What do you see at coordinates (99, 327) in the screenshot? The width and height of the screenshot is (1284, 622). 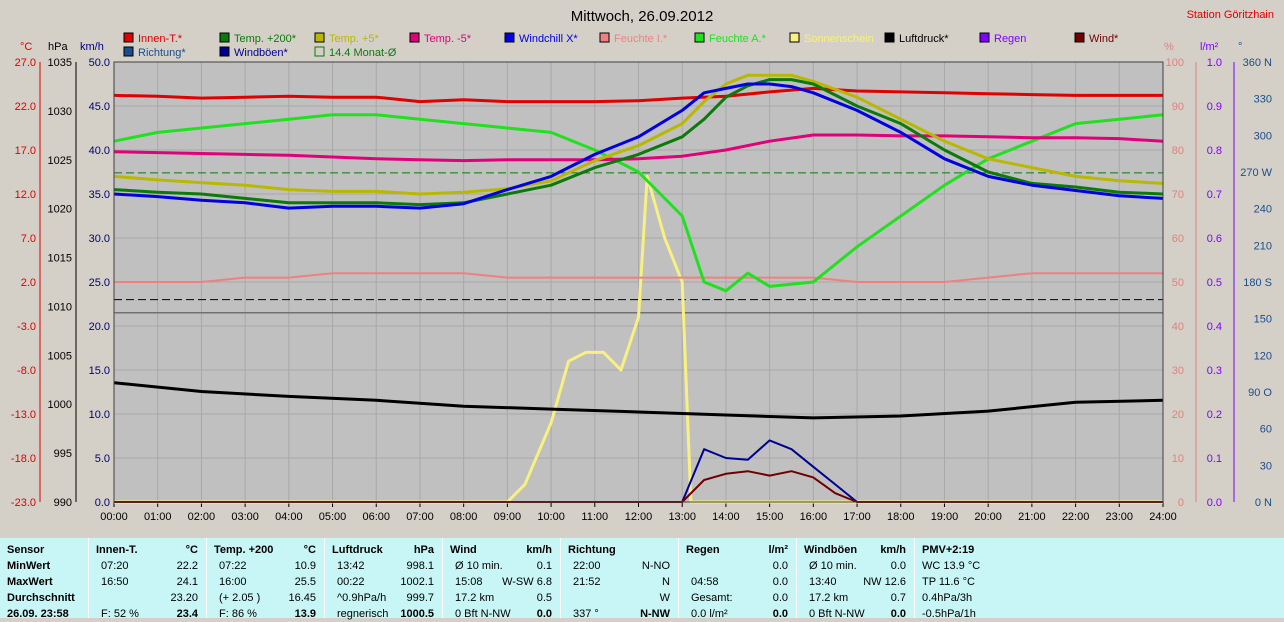 I see `kmh-tick-label: 20.0` at bounding box center [99, 327].